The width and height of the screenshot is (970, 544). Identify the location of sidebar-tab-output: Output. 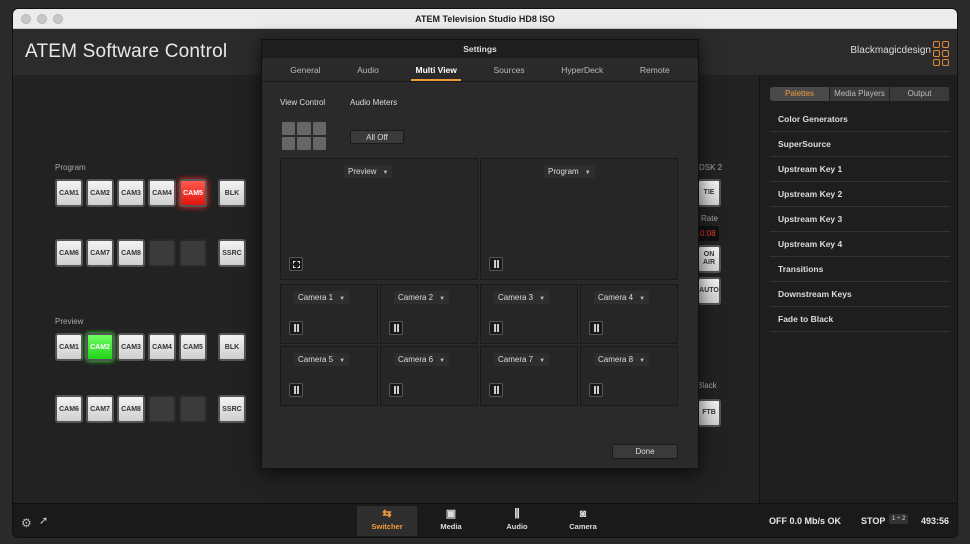
(920, 94).